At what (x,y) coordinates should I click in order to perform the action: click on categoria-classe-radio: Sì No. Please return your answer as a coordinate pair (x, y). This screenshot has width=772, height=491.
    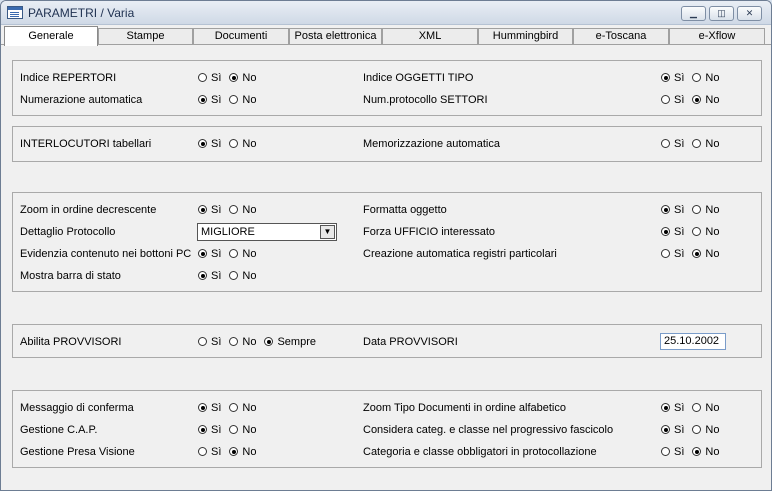
    Looking at the image, I should click on (694, 452).